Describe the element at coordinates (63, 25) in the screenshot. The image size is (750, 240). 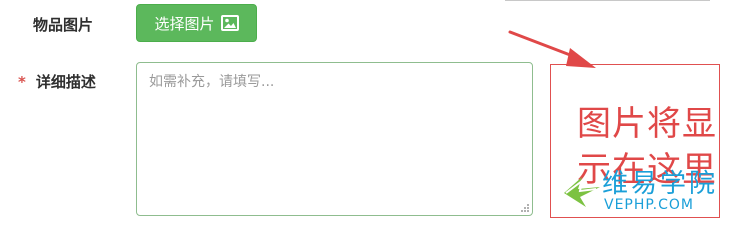
I see `image-field-label: 物品图片` at that location.